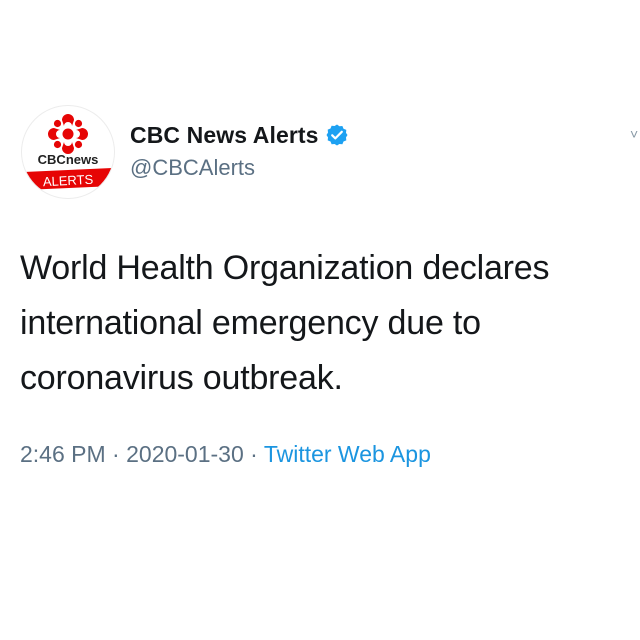 The image size is (640, 640). I want to click on avatar-brand-text: CBCnews, so click(68, 159).